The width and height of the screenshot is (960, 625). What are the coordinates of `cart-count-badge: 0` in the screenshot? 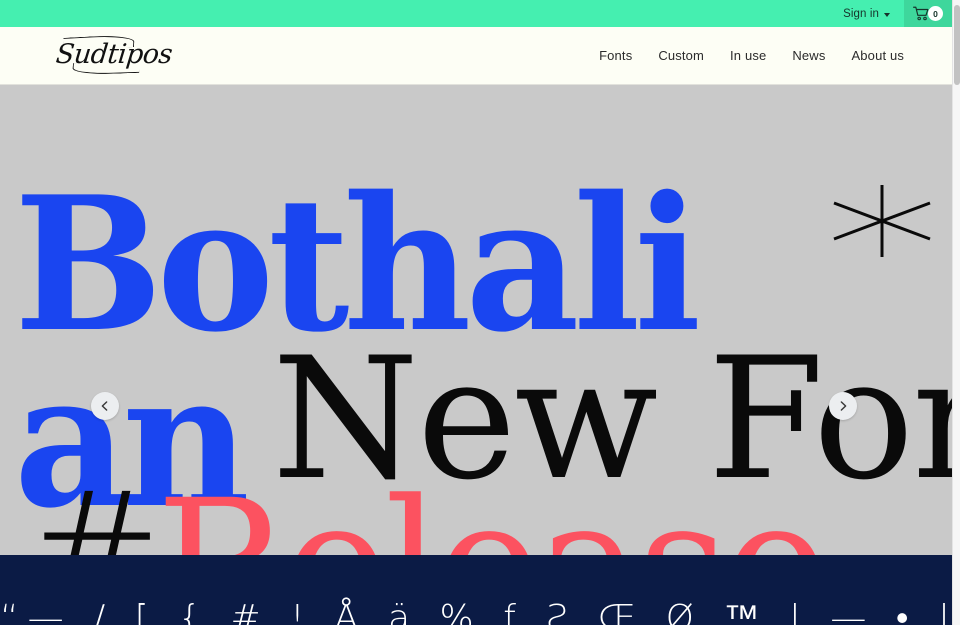 It's located at (935, 13).